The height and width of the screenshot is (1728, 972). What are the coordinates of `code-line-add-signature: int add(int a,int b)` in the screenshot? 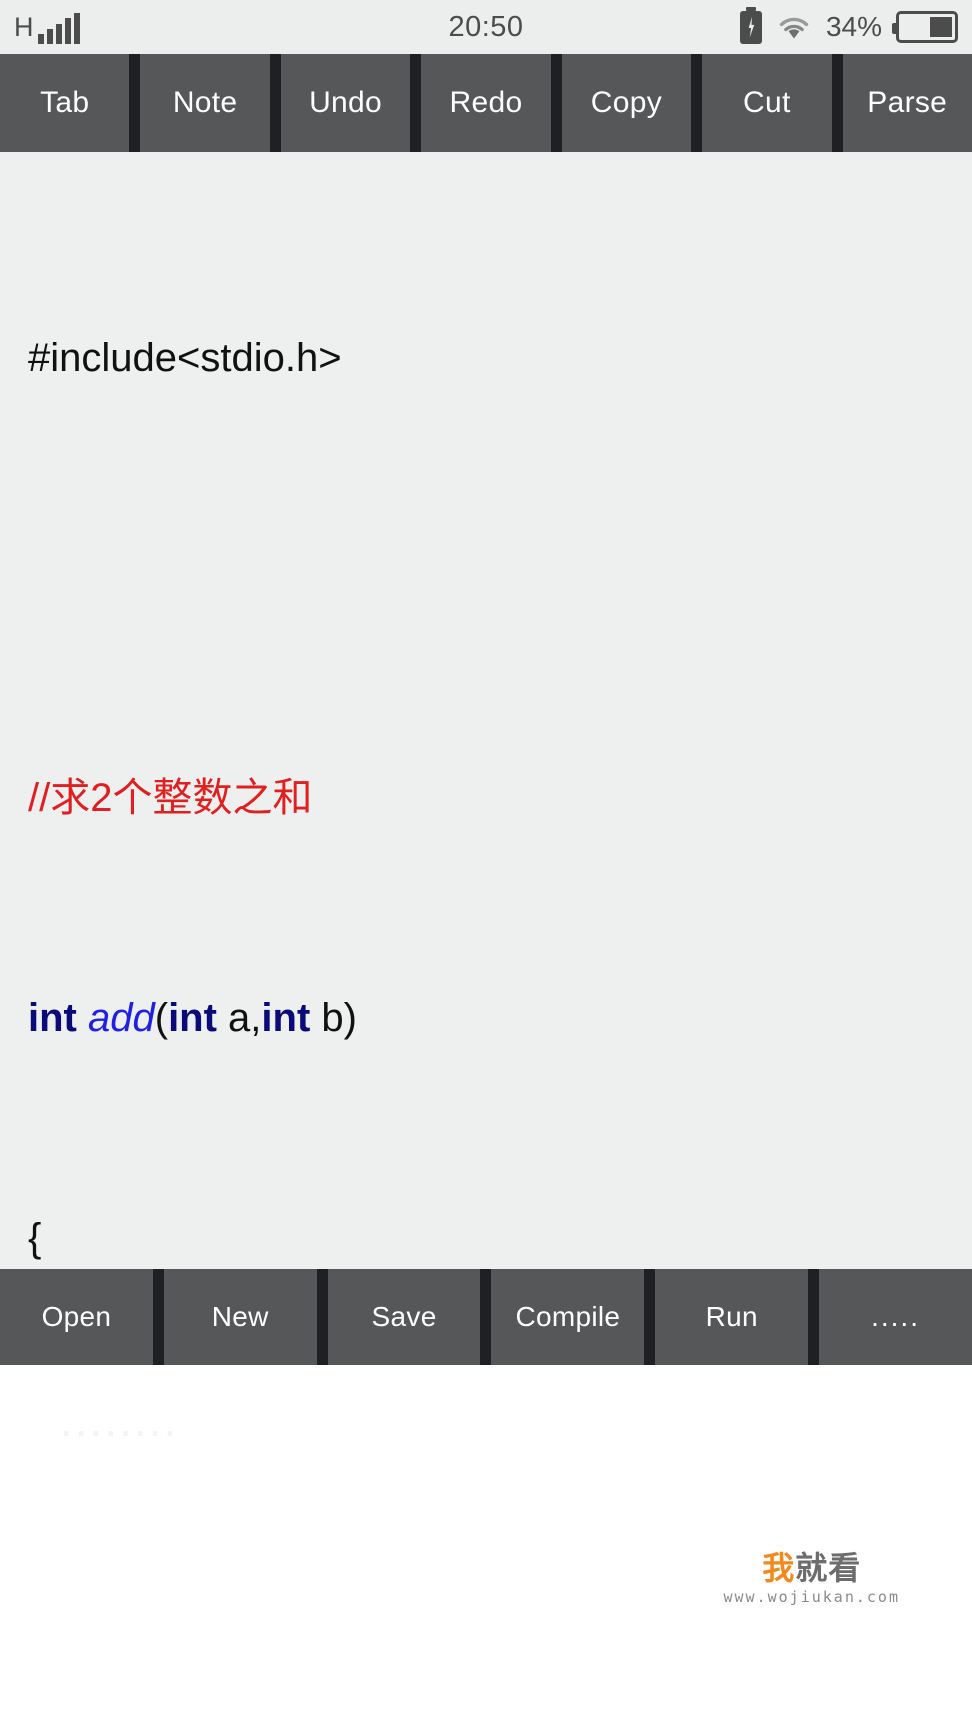 It's located at (500, 1018).